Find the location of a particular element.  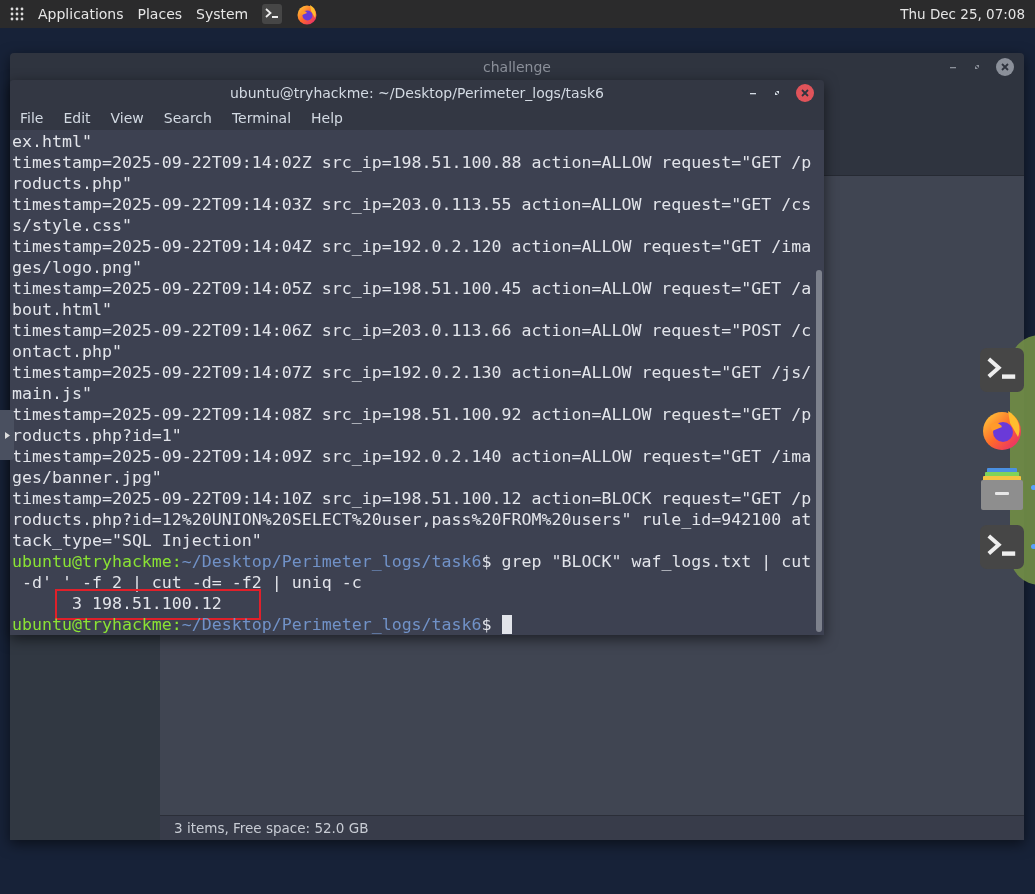

file-cabinet-icon is located at coordinates (1002, 488).